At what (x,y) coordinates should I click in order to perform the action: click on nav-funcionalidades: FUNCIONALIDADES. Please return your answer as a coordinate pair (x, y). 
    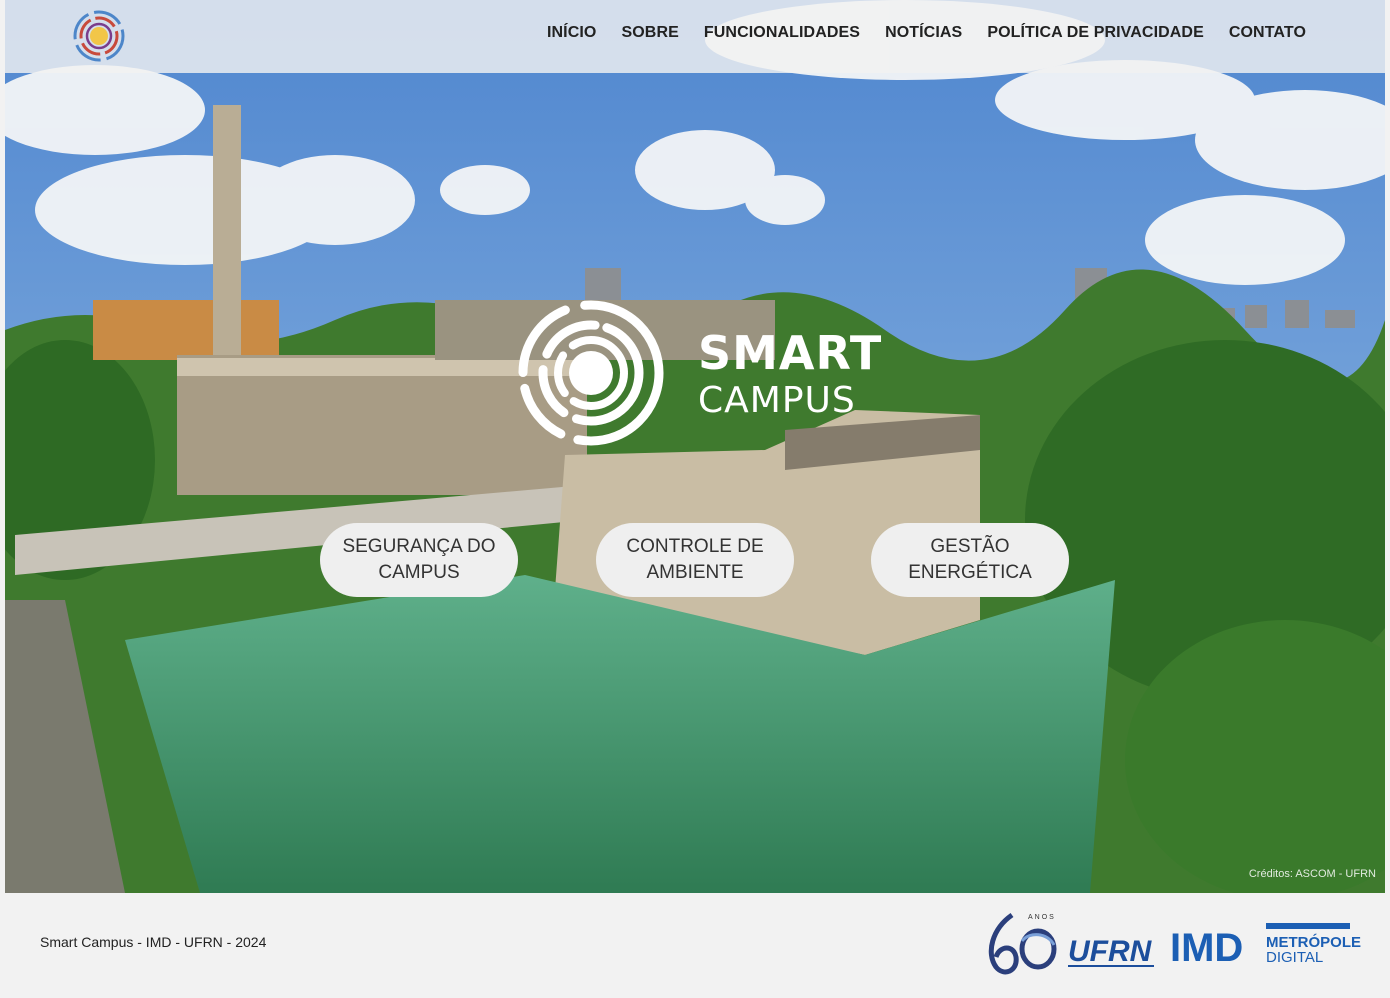
    Looking at the image, I should click on (782, 33).